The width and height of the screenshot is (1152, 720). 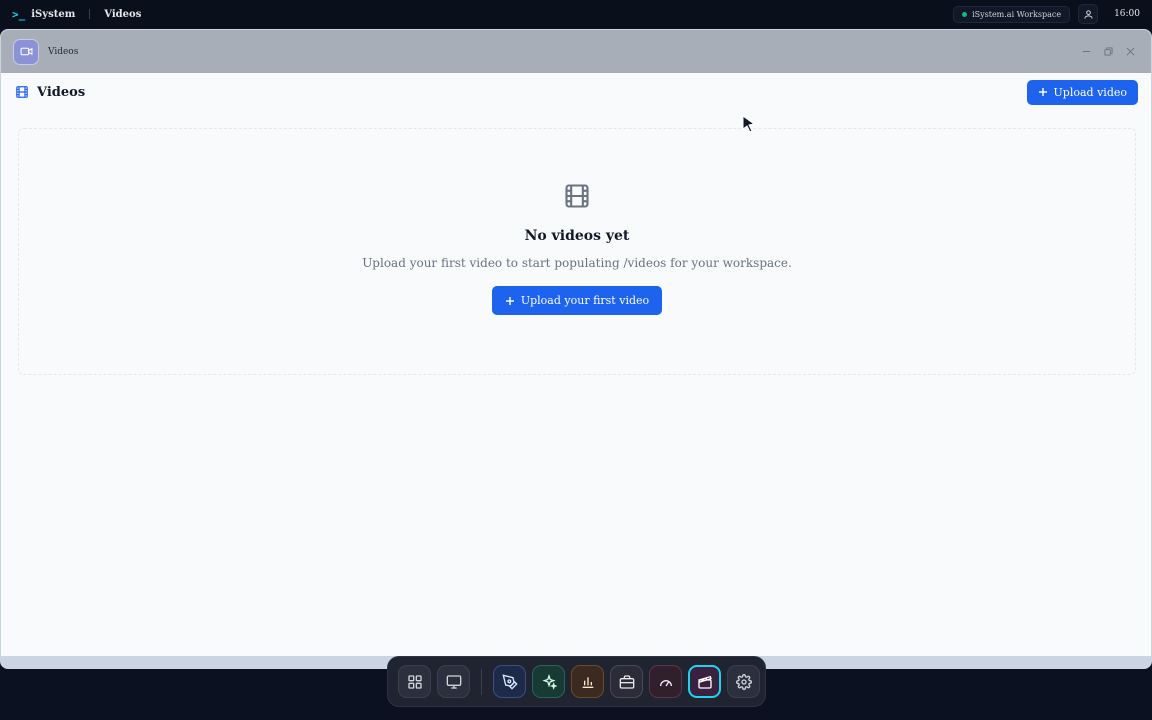 I want to click on user-button, so click(x=1088, y=14).